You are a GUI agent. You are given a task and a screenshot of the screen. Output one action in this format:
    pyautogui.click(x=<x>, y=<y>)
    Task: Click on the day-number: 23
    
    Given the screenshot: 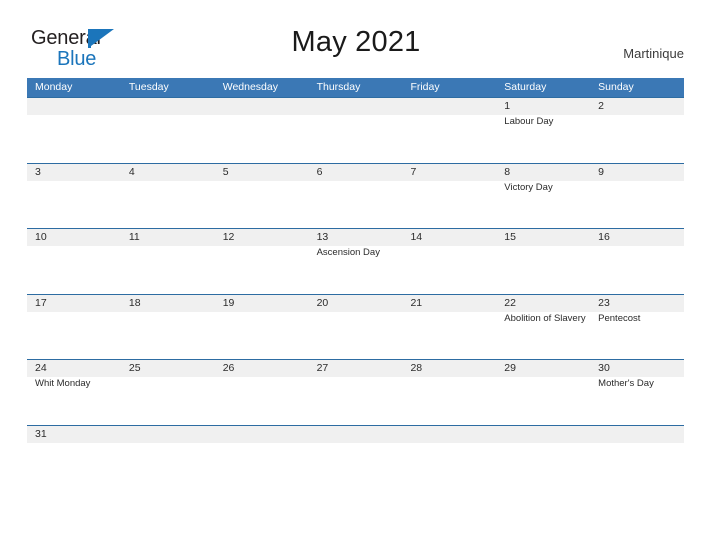 What is the action you would take?
    pyautogui.click(x=604, y=302)
    